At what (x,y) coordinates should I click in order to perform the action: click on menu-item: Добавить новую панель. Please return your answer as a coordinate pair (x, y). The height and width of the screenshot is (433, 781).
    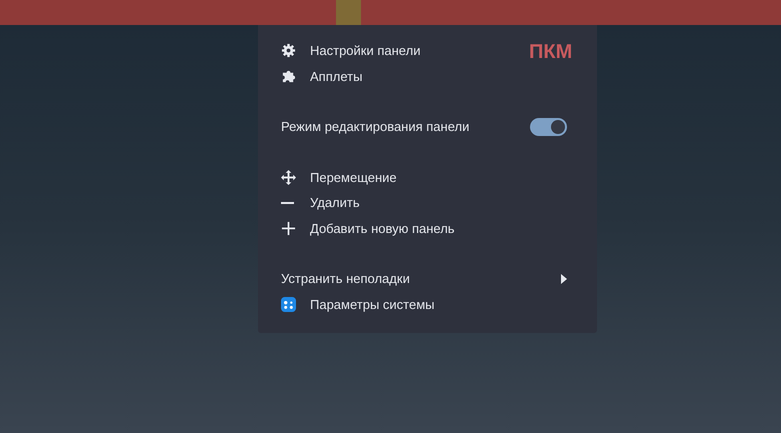
    Looking at the image, I should click on (362, 228).